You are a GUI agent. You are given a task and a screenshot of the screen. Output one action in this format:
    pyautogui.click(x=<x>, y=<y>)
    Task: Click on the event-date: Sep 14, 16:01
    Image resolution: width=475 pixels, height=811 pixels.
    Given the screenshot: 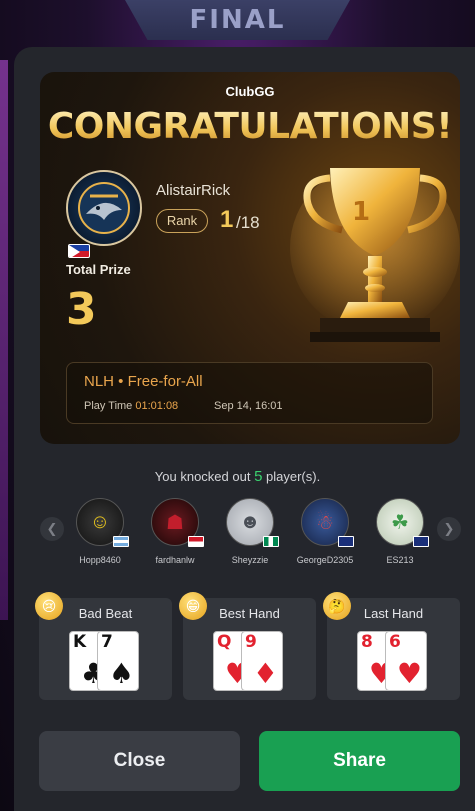 What is the action you would take?
    pyautogui.click(x=248, y=406)
    